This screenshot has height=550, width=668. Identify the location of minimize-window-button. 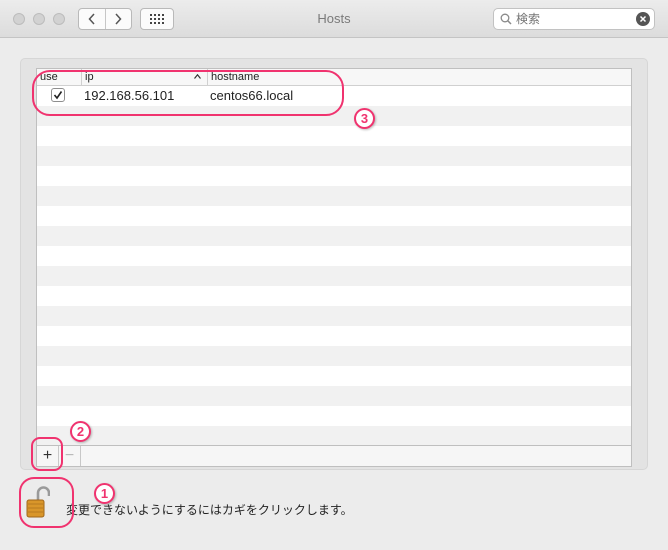
(39, 19).